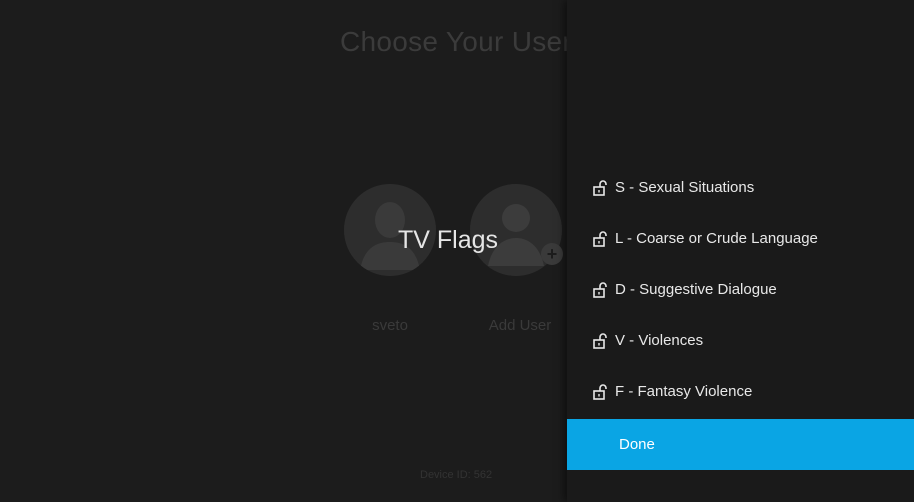  I want to click on dialog-title: TV Flags, so click(448, 240).